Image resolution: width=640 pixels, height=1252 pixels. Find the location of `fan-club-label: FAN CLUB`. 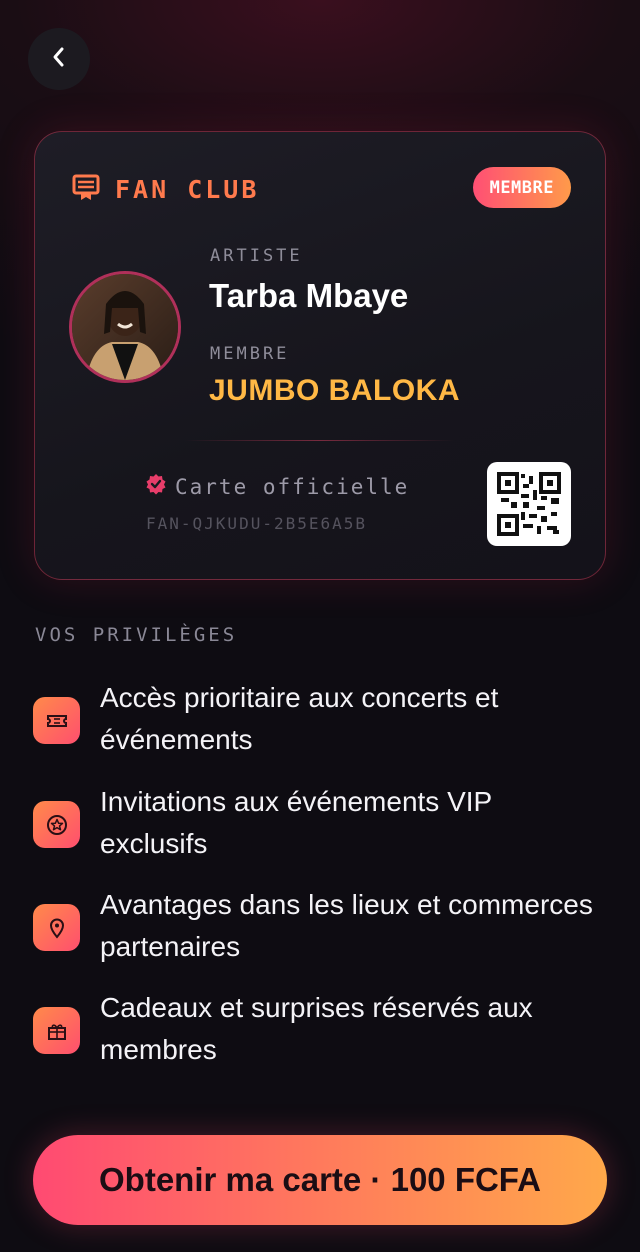

fan-club-label: FAN CLUB is located at coordinates (187, 189).